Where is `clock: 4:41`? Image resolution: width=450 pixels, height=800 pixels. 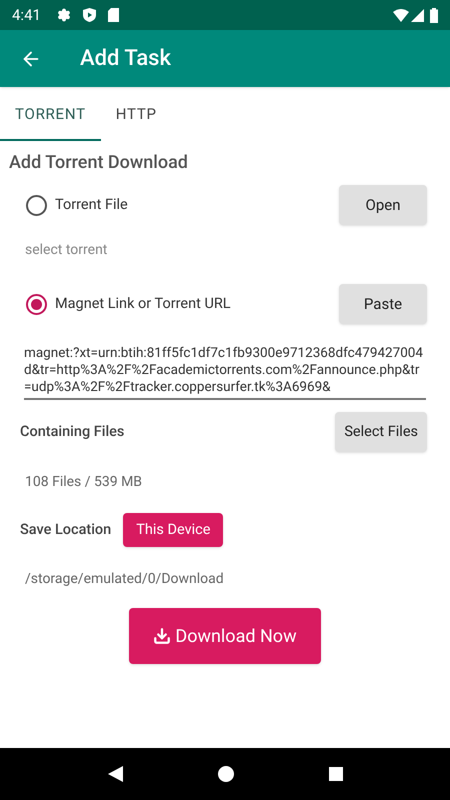
clock: 4:41 is located at coordinates (26, 15).